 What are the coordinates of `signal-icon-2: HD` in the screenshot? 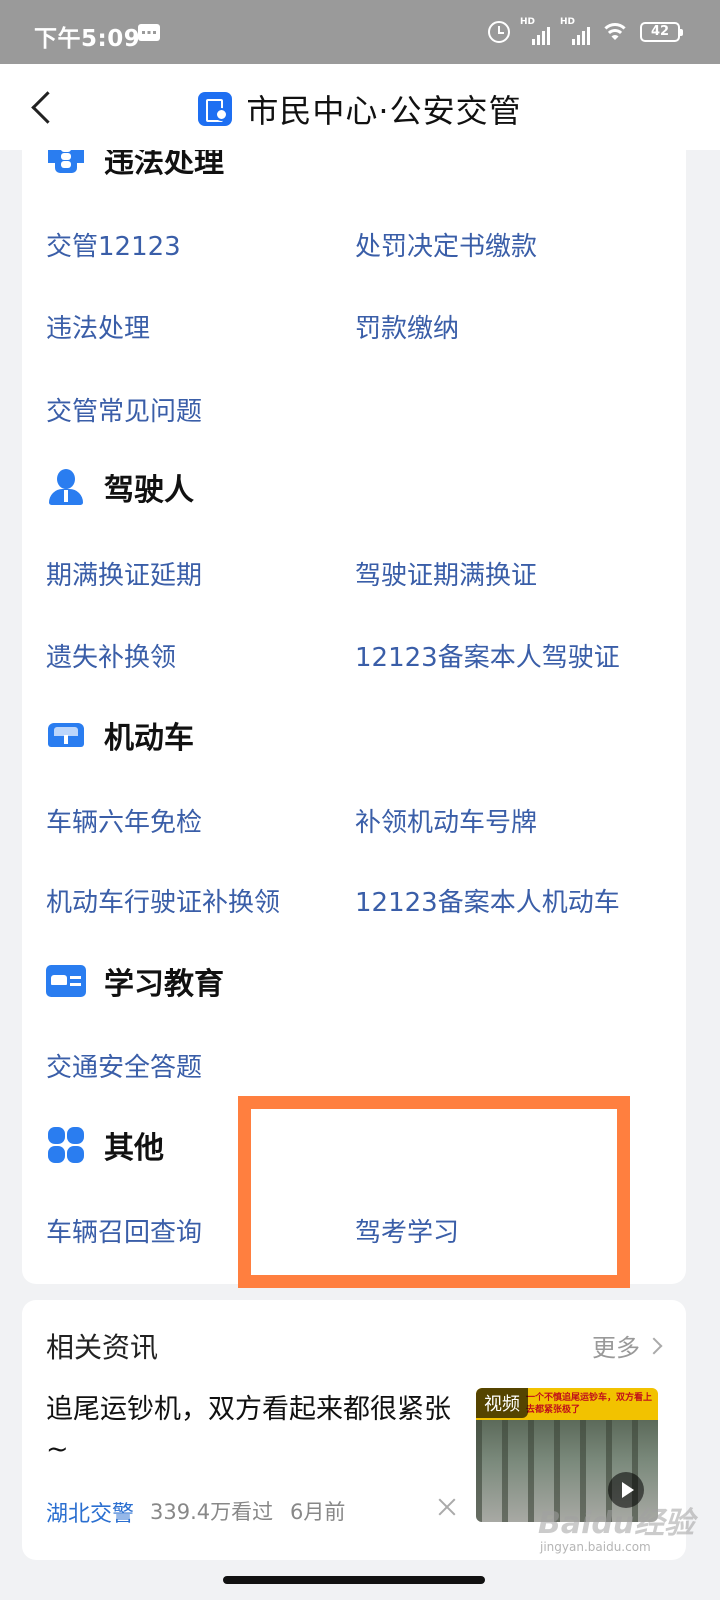 It's located at (575, 31).